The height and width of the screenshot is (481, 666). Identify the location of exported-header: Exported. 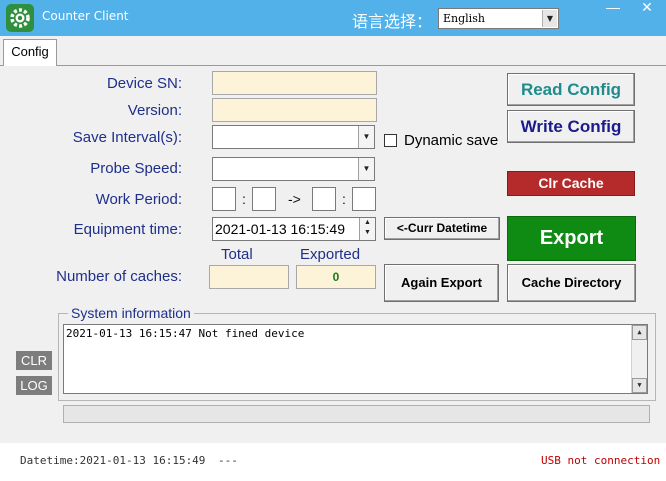
(330, 254).